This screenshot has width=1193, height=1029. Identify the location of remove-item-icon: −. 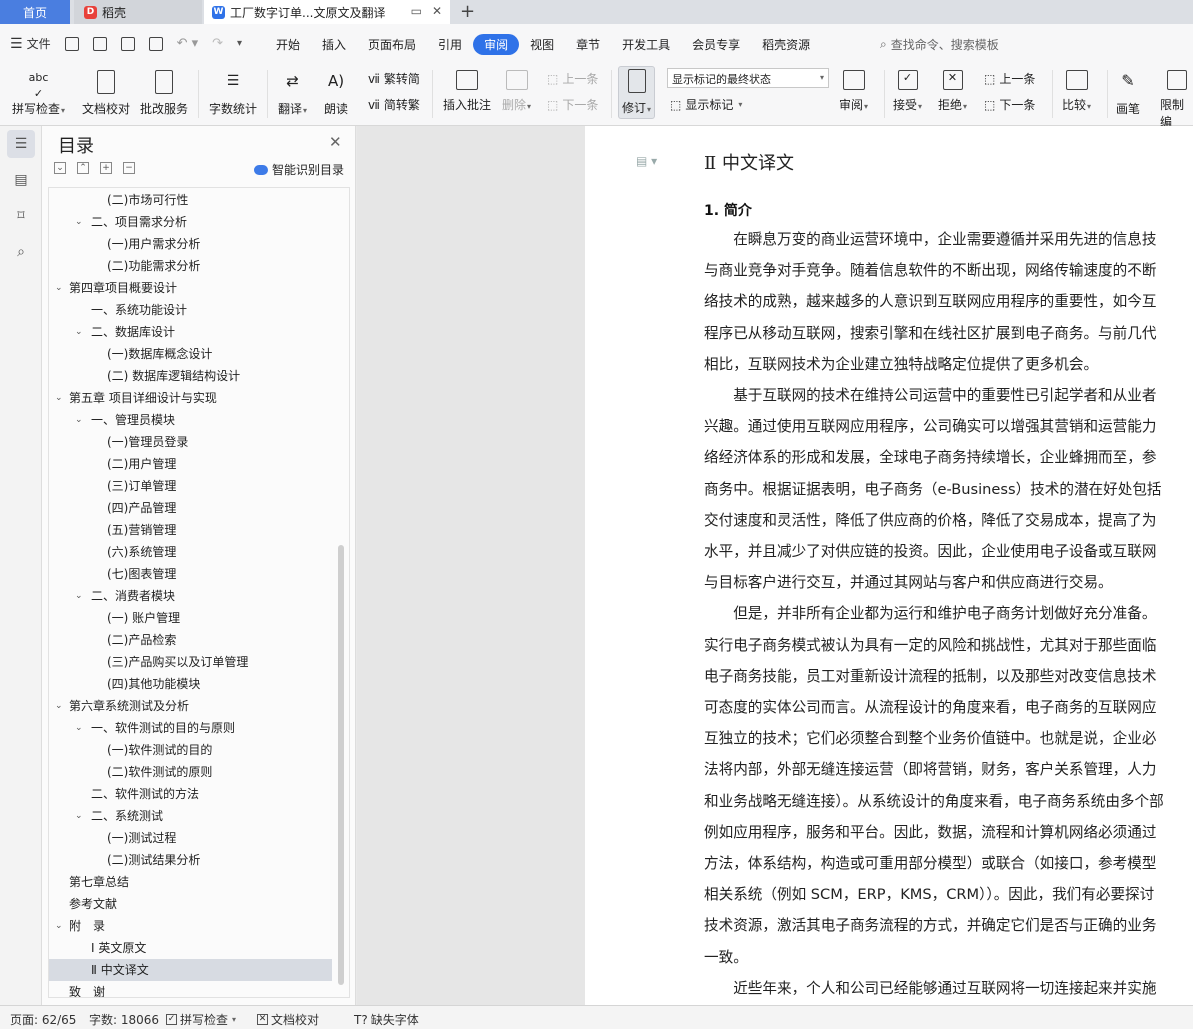
(129, 168).